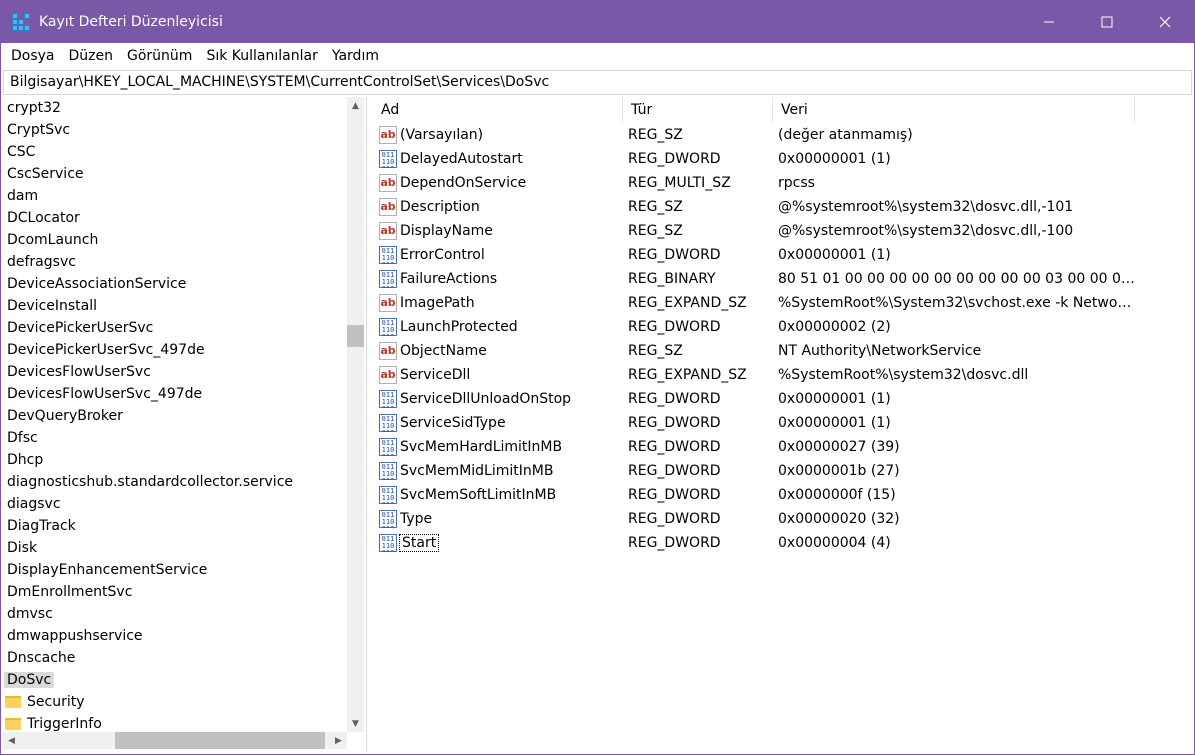 The image size is (1195, 755). What do you see at coordinates (453, 423) in the screenshot?
I see `value-name: ServiceSidType` at bounding box center [453, 423].